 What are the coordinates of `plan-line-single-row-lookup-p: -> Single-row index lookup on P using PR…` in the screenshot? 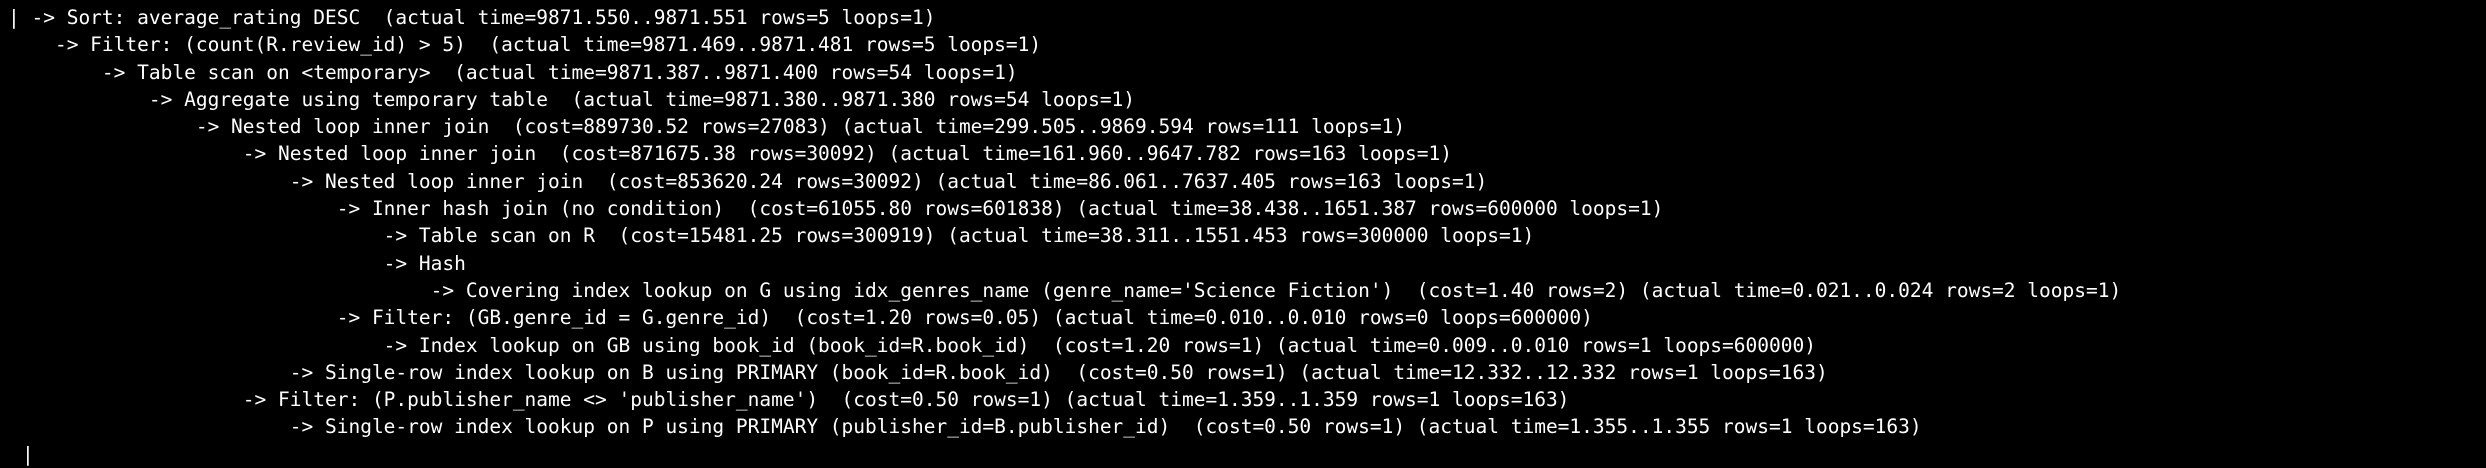 It's located at (965, 427).